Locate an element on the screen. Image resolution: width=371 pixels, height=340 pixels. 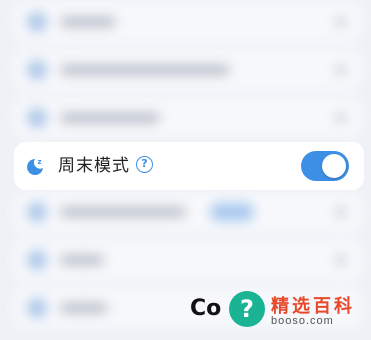
svg-text: z is located at coordinates (40, 162).